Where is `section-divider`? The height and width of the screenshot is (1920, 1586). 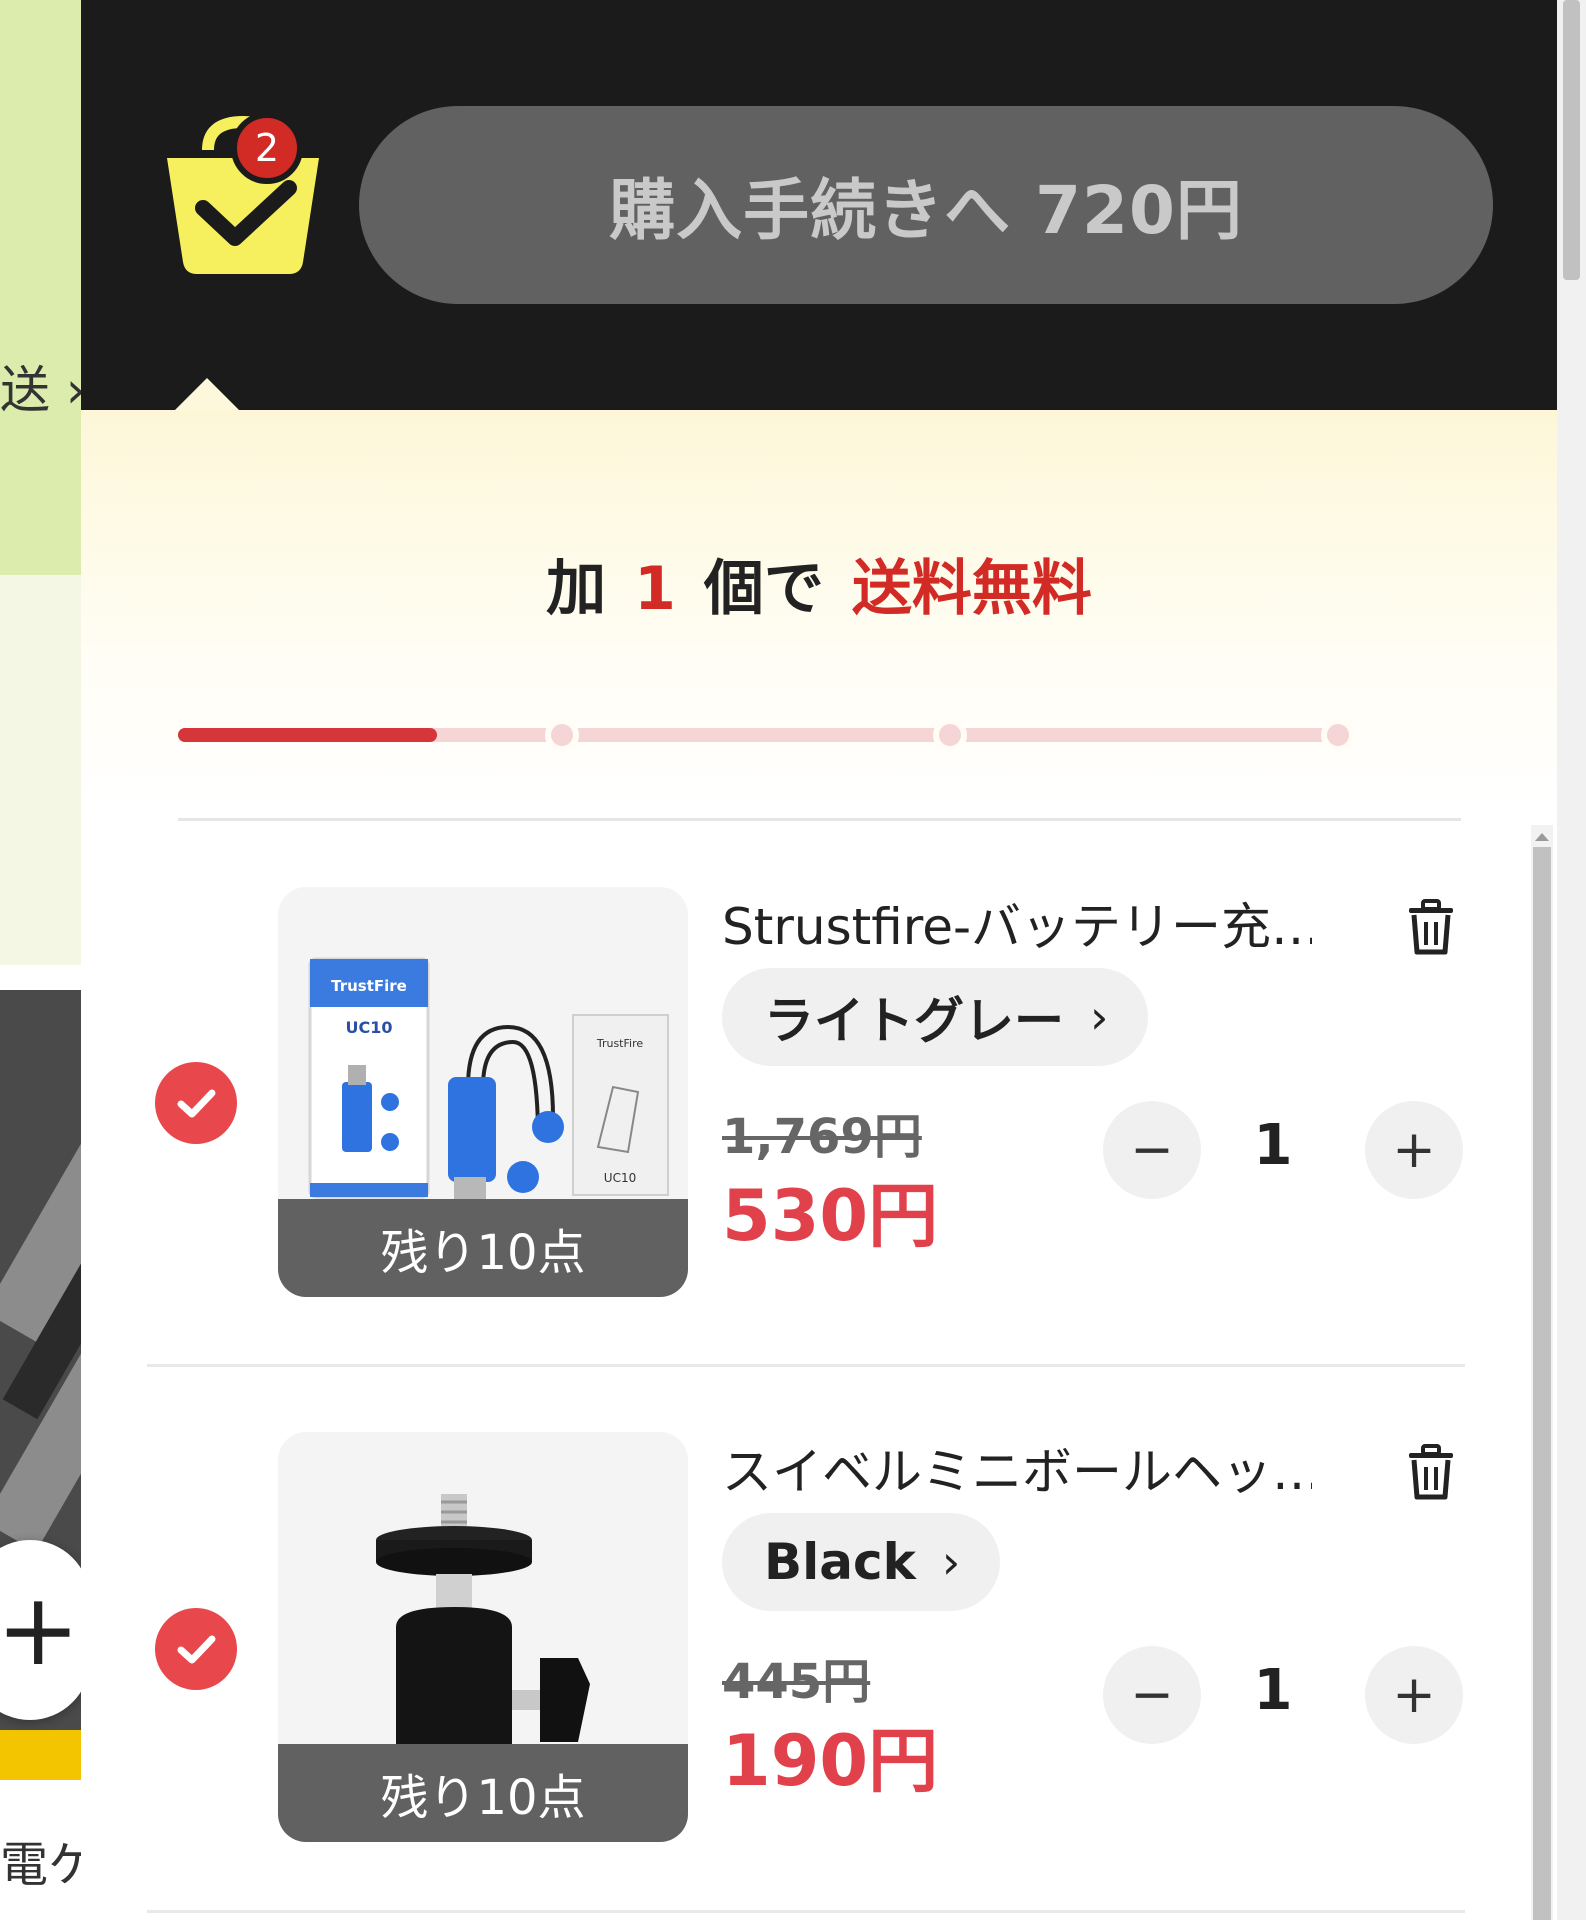 section-divider is located at coordinates (819, 819).